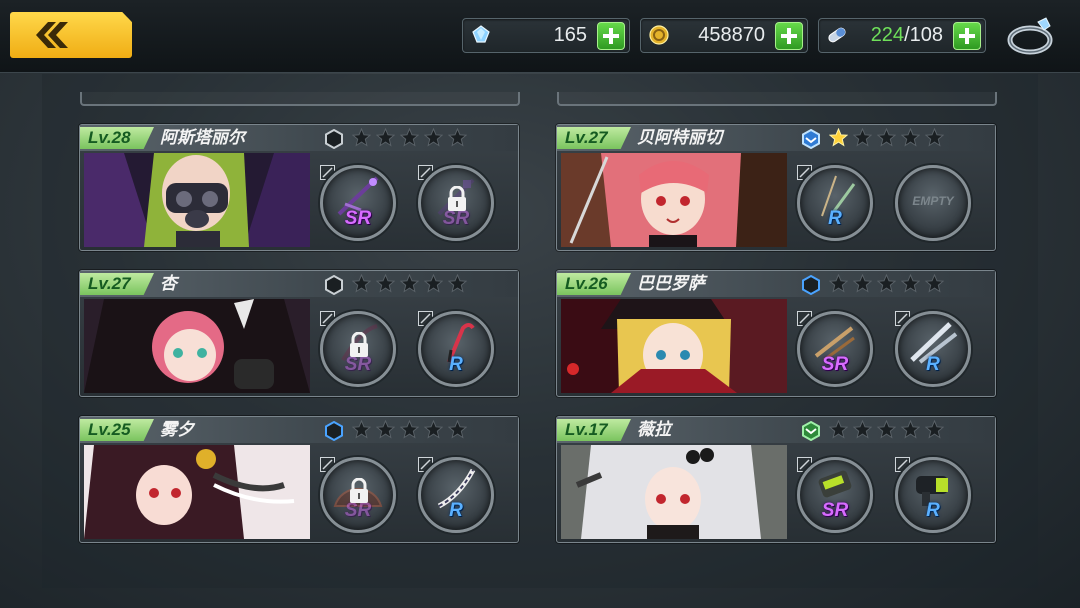 This screenshot has width=1080, height=608. I want to click on gold-count: 458870, so click(731, 35).